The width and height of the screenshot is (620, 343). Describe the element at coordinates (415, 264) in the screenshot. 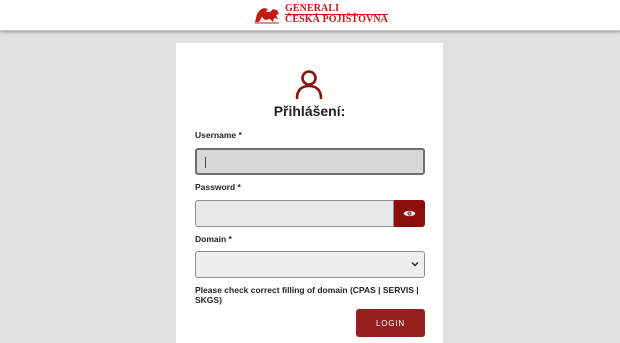

I see `chevron-down-icon` at that location.